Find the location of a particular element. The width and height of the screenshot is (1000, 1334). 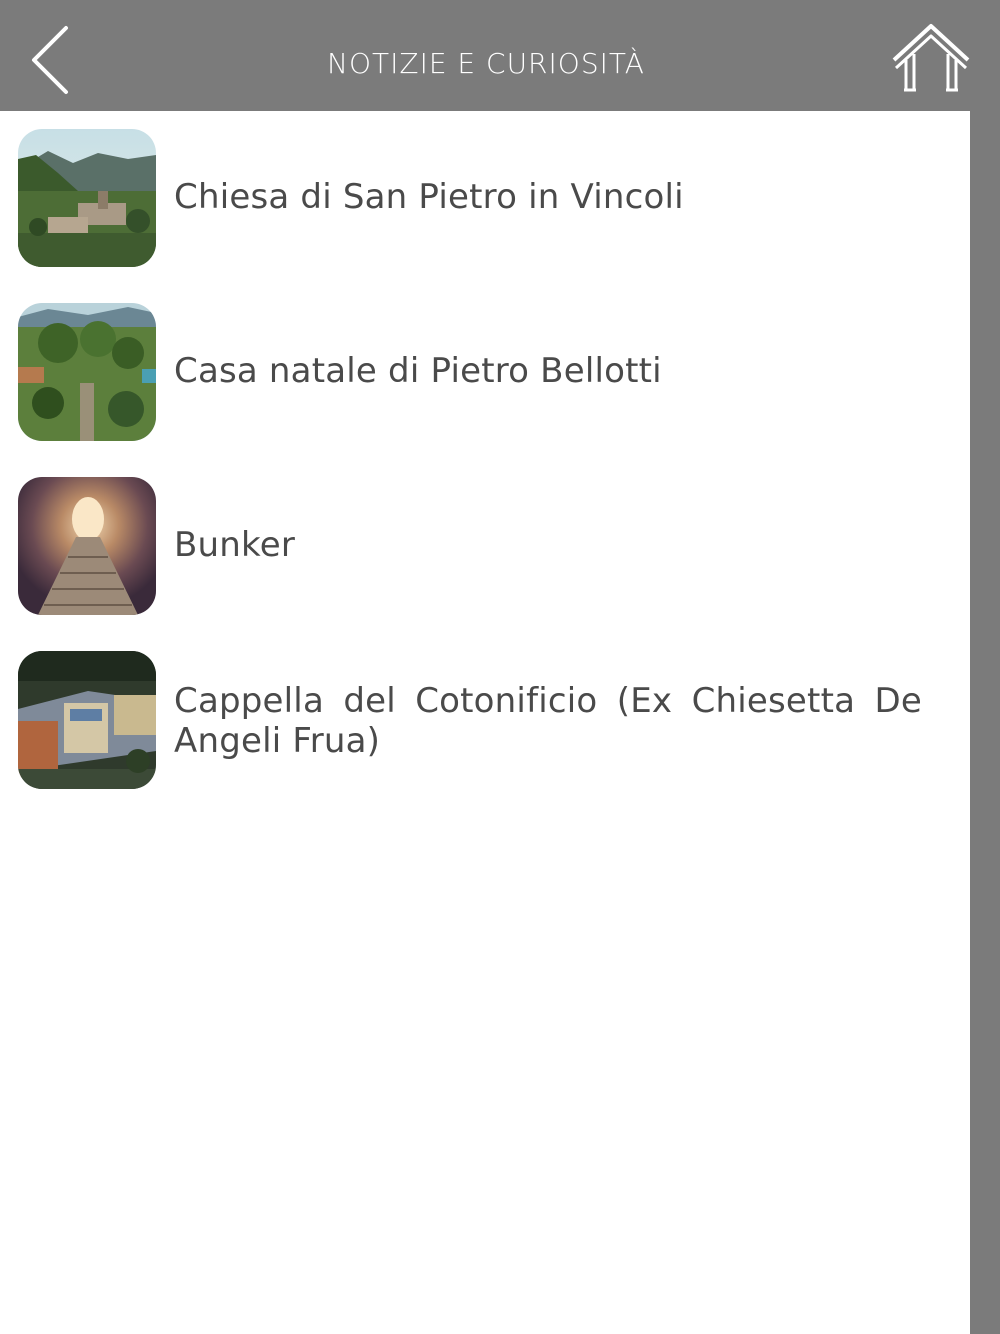

factory-aerial-photo is located at coordinates (87, 720).